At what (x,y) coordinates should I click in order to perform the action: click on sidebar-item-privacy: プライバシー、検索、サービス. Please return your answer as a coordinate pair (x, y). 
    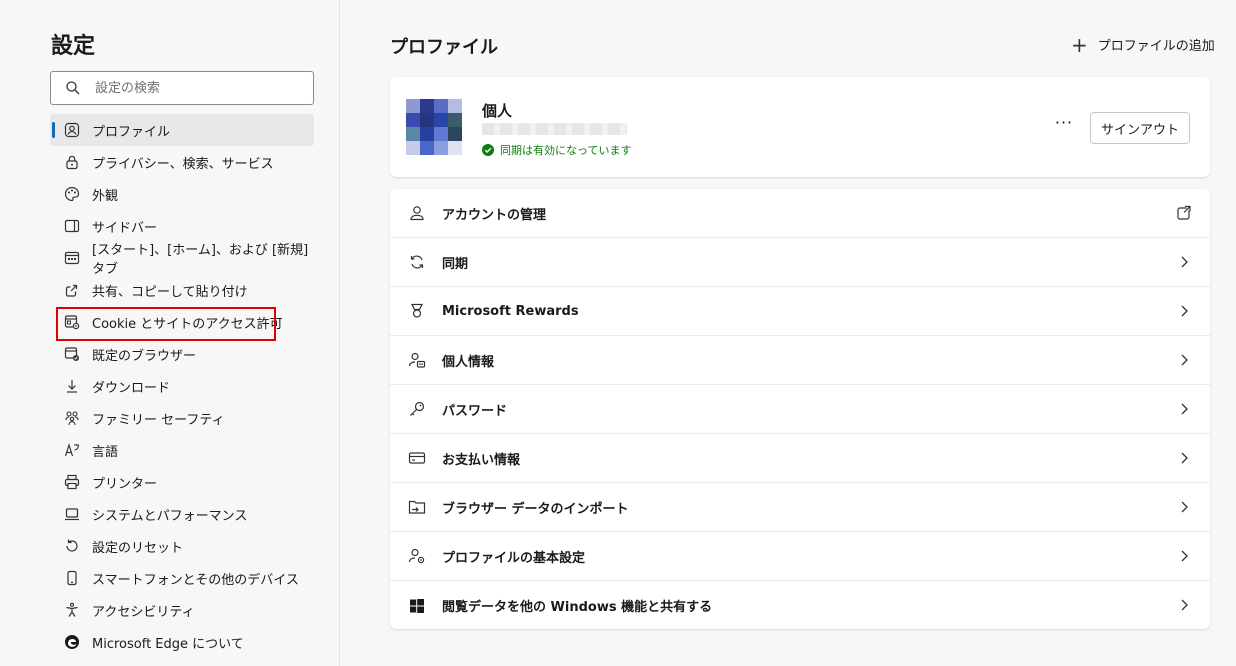
    Looking at the image, I should click on (182, 162).